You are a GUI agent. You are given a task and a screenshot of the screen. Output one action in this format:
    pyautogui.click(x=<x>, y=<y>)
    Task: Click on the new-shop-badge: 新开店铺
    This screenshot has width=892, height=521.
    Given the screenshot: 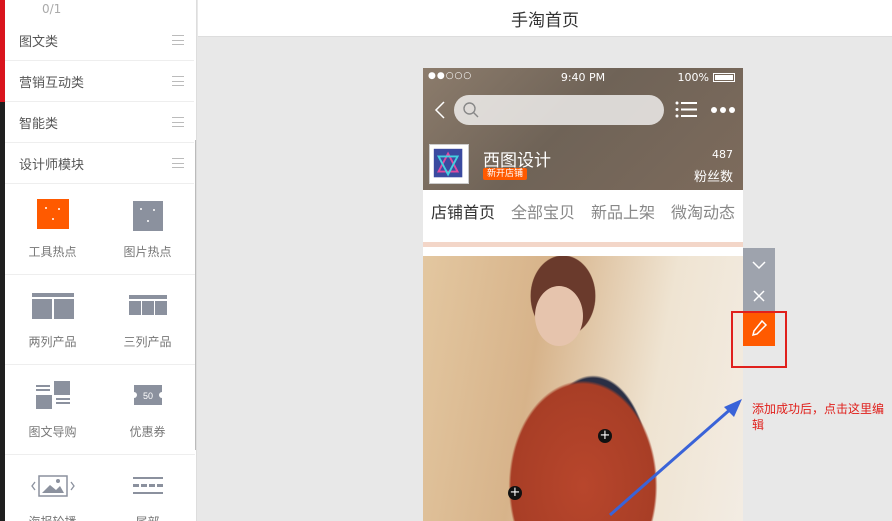 What is the action you would take?
    pyautogui.click(x=505, y=174)
    